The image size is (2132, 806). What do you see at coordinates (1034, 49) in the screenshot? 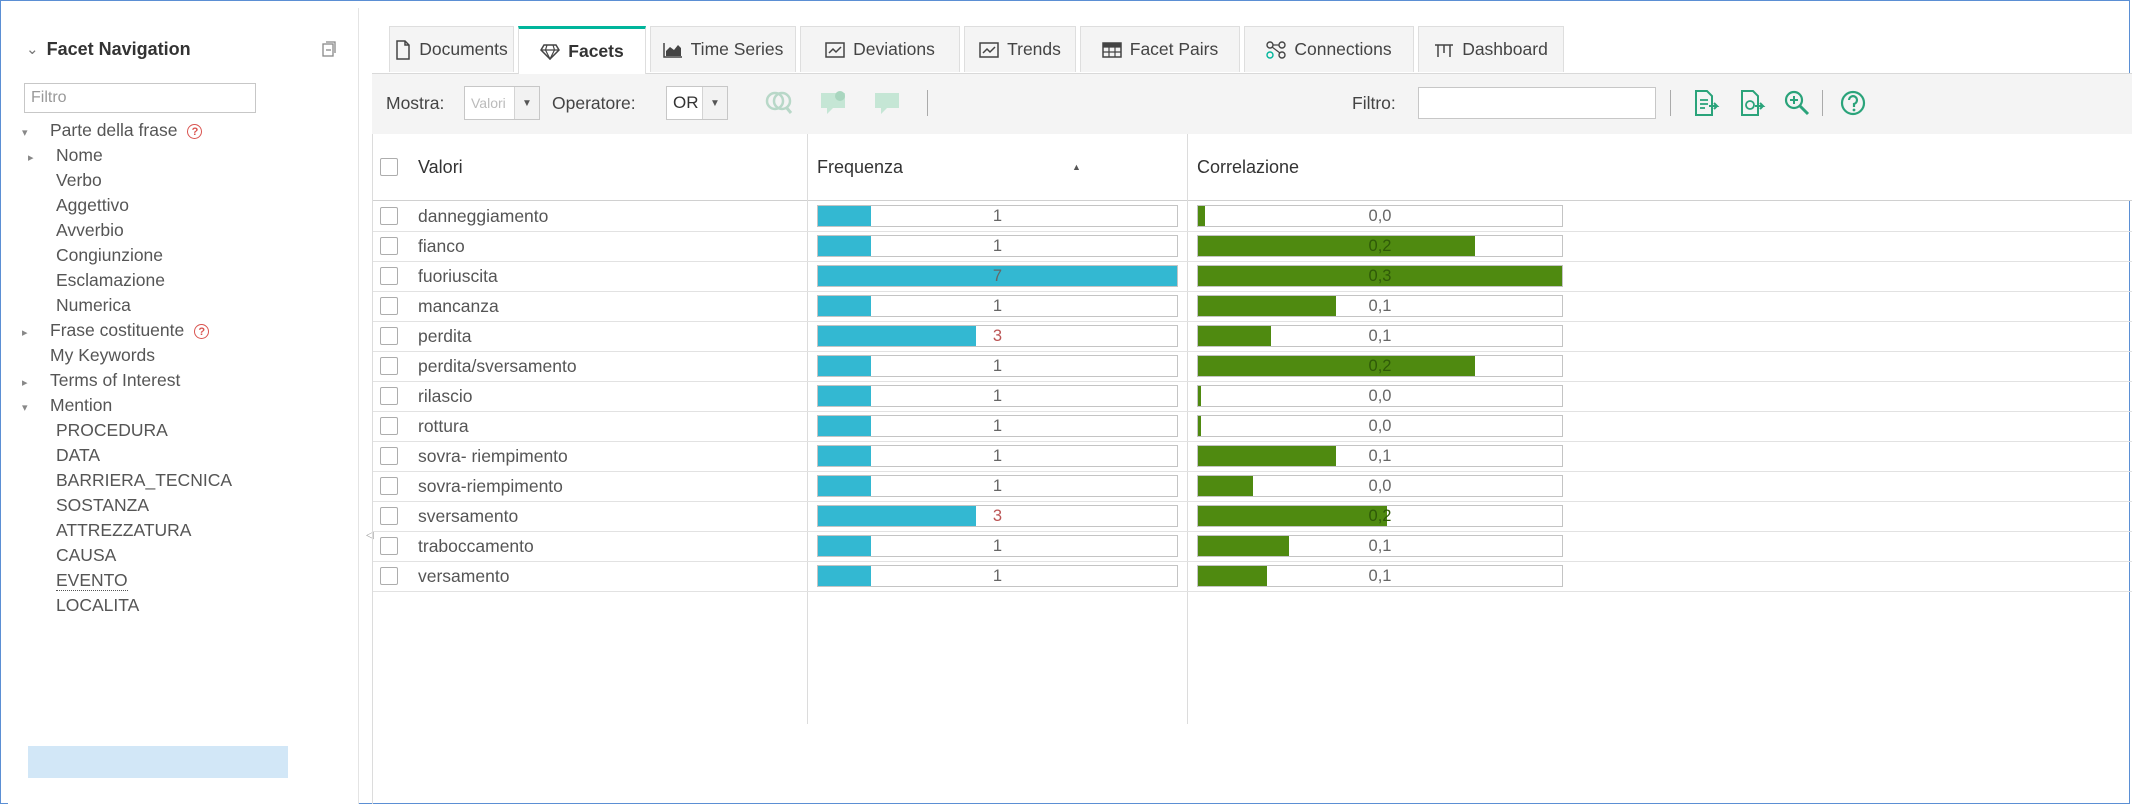
I see `tab-label: Trends` at bounding box center [1034, 49].